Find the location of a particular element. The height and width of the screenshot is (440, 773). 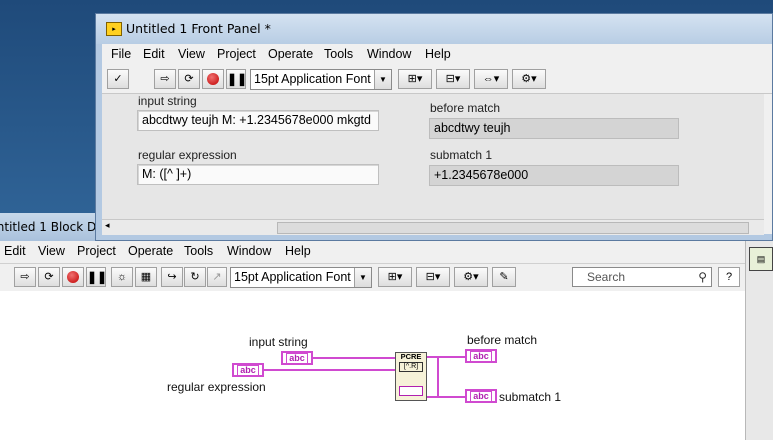

step-over-icon: ↻ is located at coordinates (195, 277).